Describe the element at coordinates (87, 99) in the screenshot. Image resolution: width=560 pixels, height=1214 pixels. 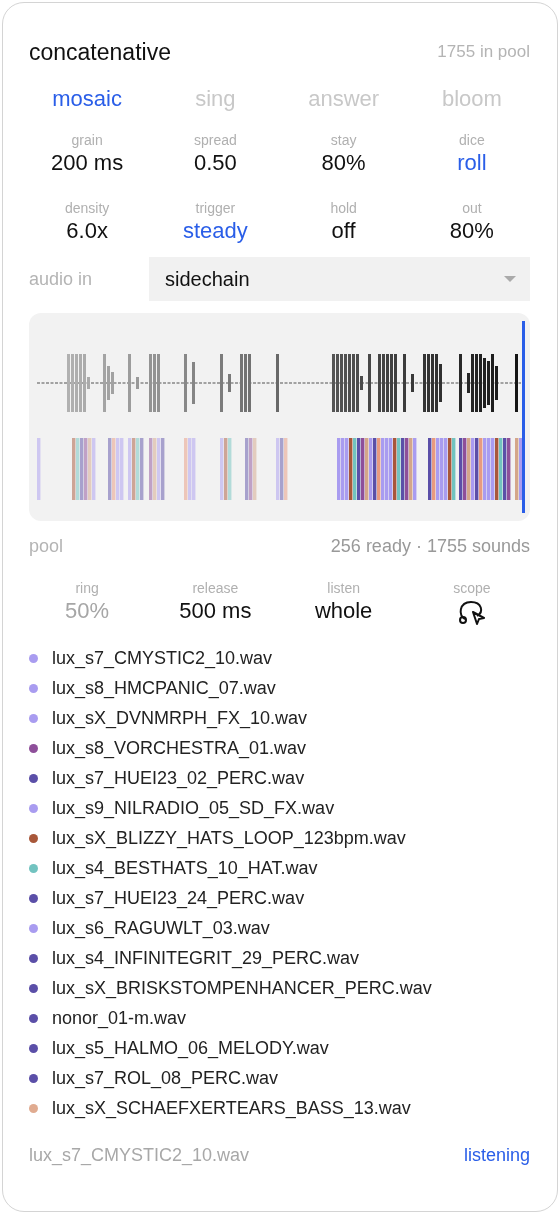
I see `mode-tab: mosaic` at that location.